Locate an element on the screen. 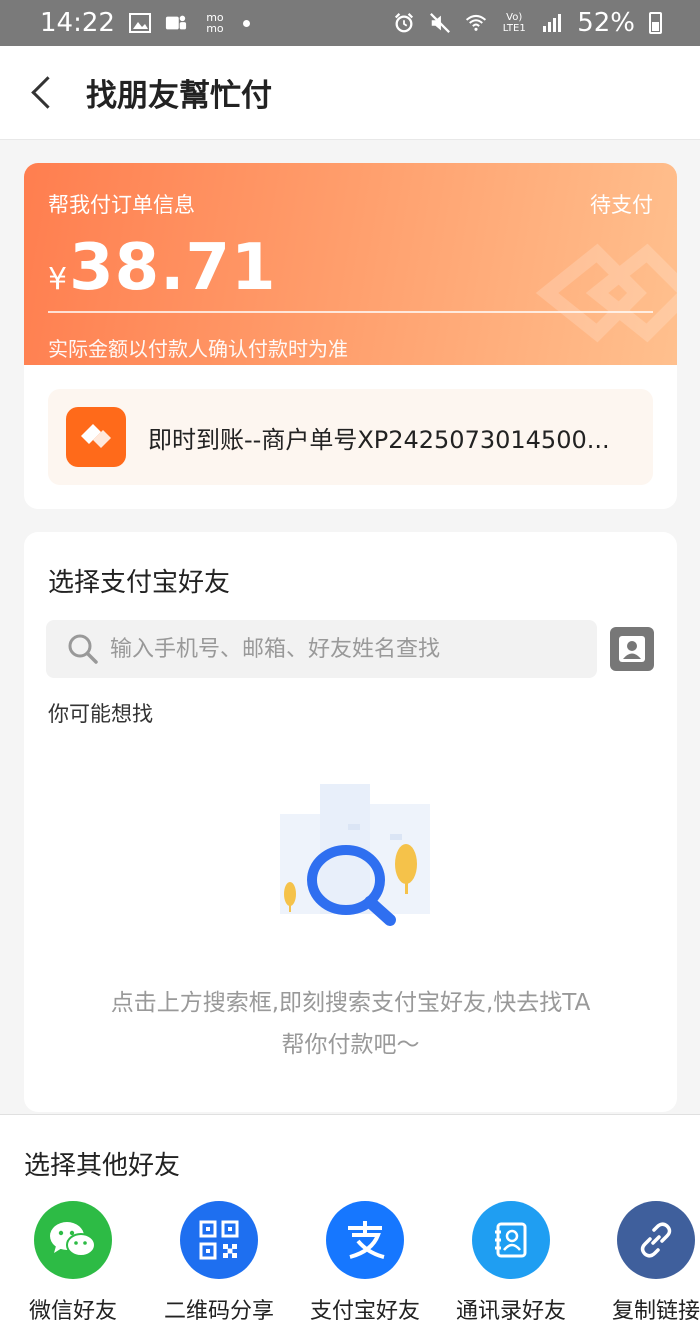 Image resolution: width=700 pixels, height=1344 pixels. friends-section-title: 选择支付宝好友 is located at coordinates (139, 583).